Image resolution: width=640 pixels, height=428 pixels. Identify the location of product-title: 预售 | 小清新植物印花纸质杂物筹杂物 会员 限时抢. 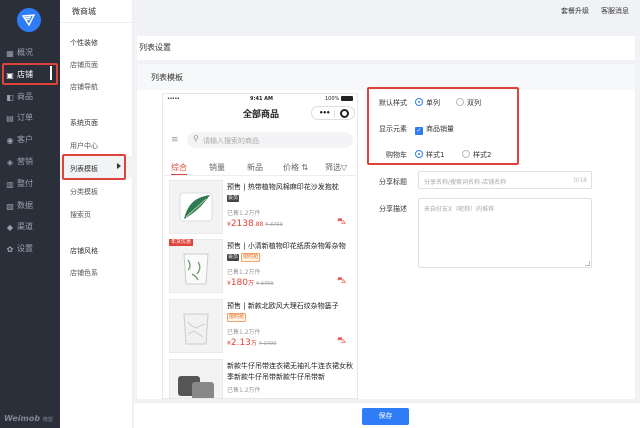
(286, 252).